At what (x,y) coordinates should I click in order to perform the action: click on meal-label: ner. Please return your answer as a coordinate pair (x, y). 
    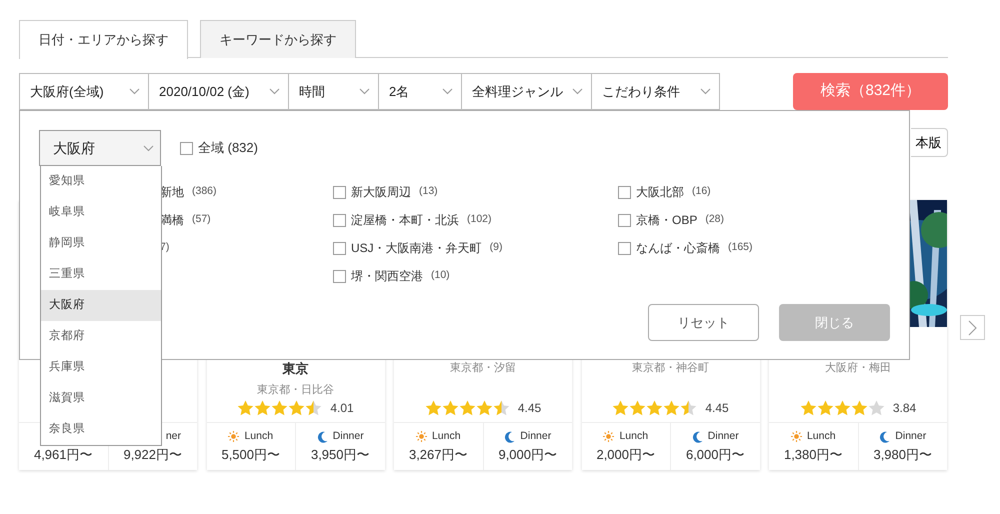
    Looking at the image, I should click on (173, 436).